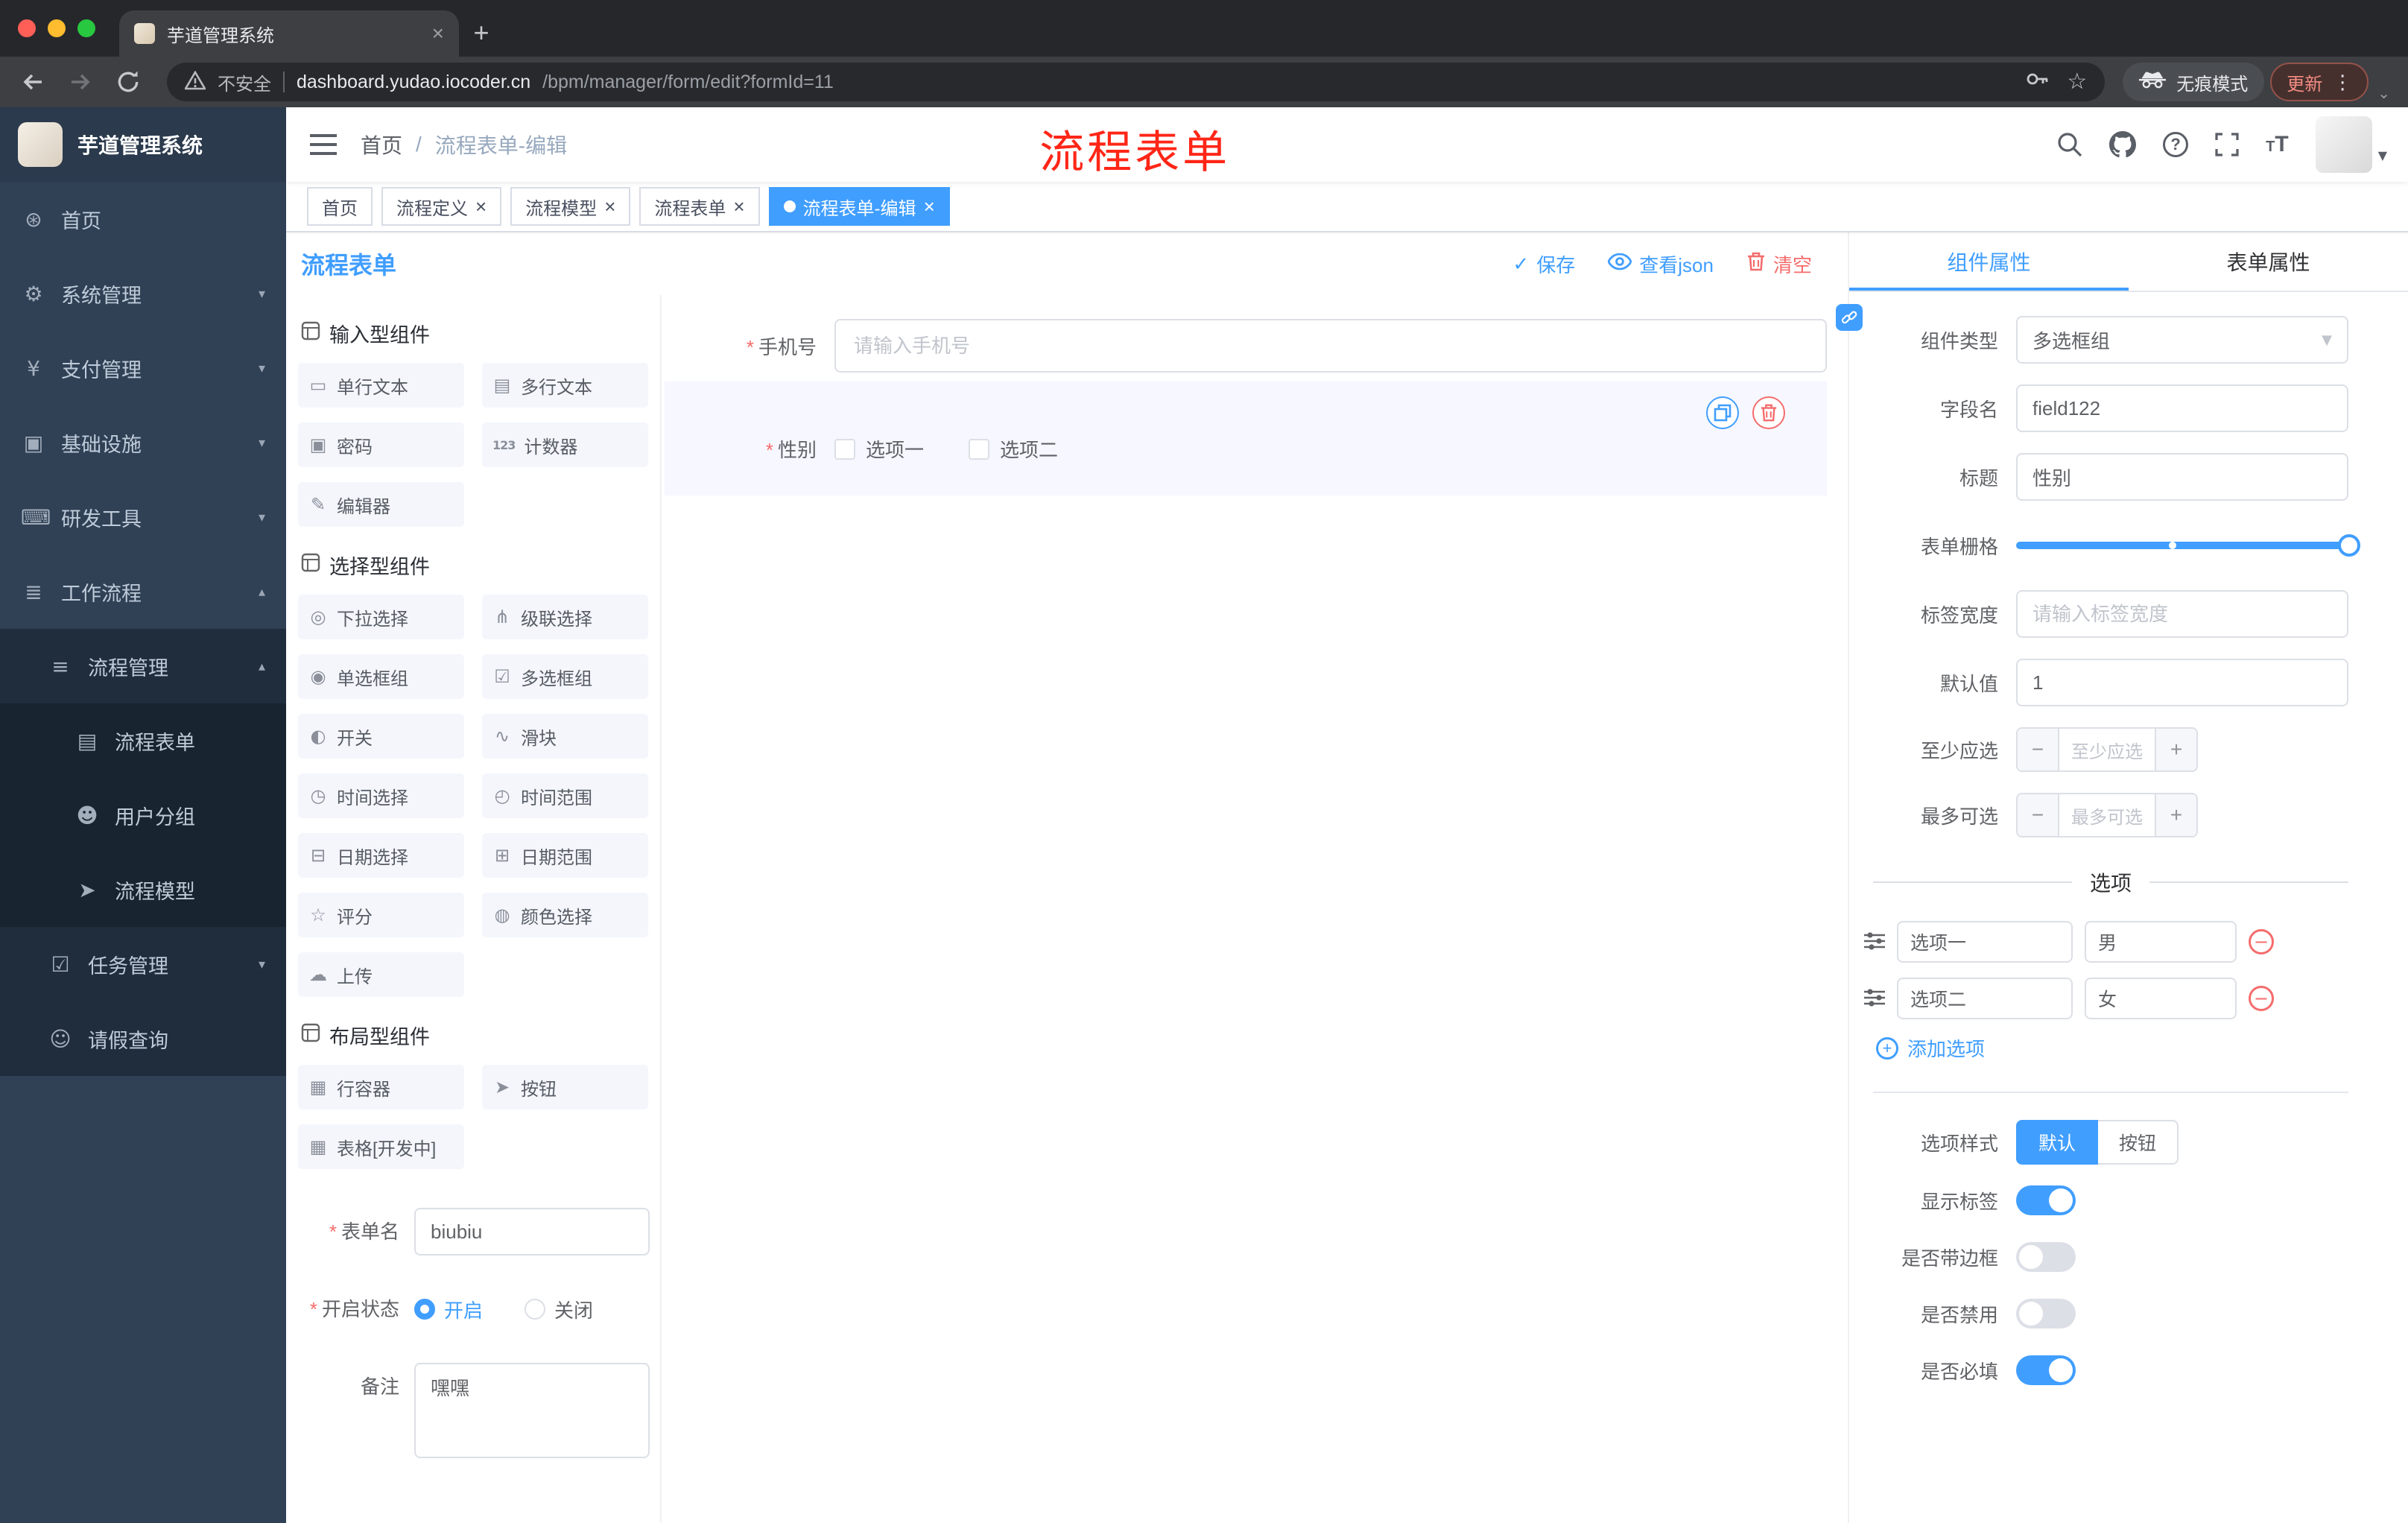  Describe the element at coordinates (441, 207) in the screenshot. I see `tag-process-definition: 流程定义 ×` at that location.